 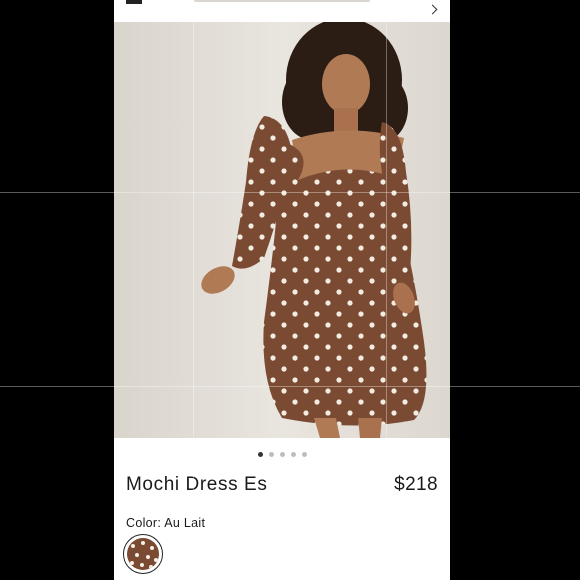 I want to click on color-value: Au Lait, so click(x=185, y=523).